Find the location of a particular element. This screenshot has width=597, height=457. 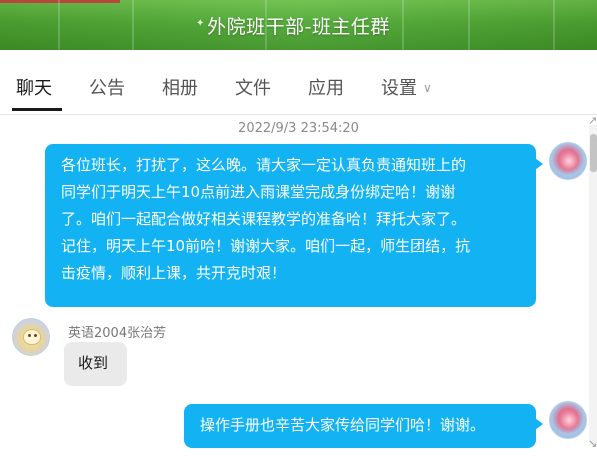

scrollbar-thumb is located at coordinates (593, 153).